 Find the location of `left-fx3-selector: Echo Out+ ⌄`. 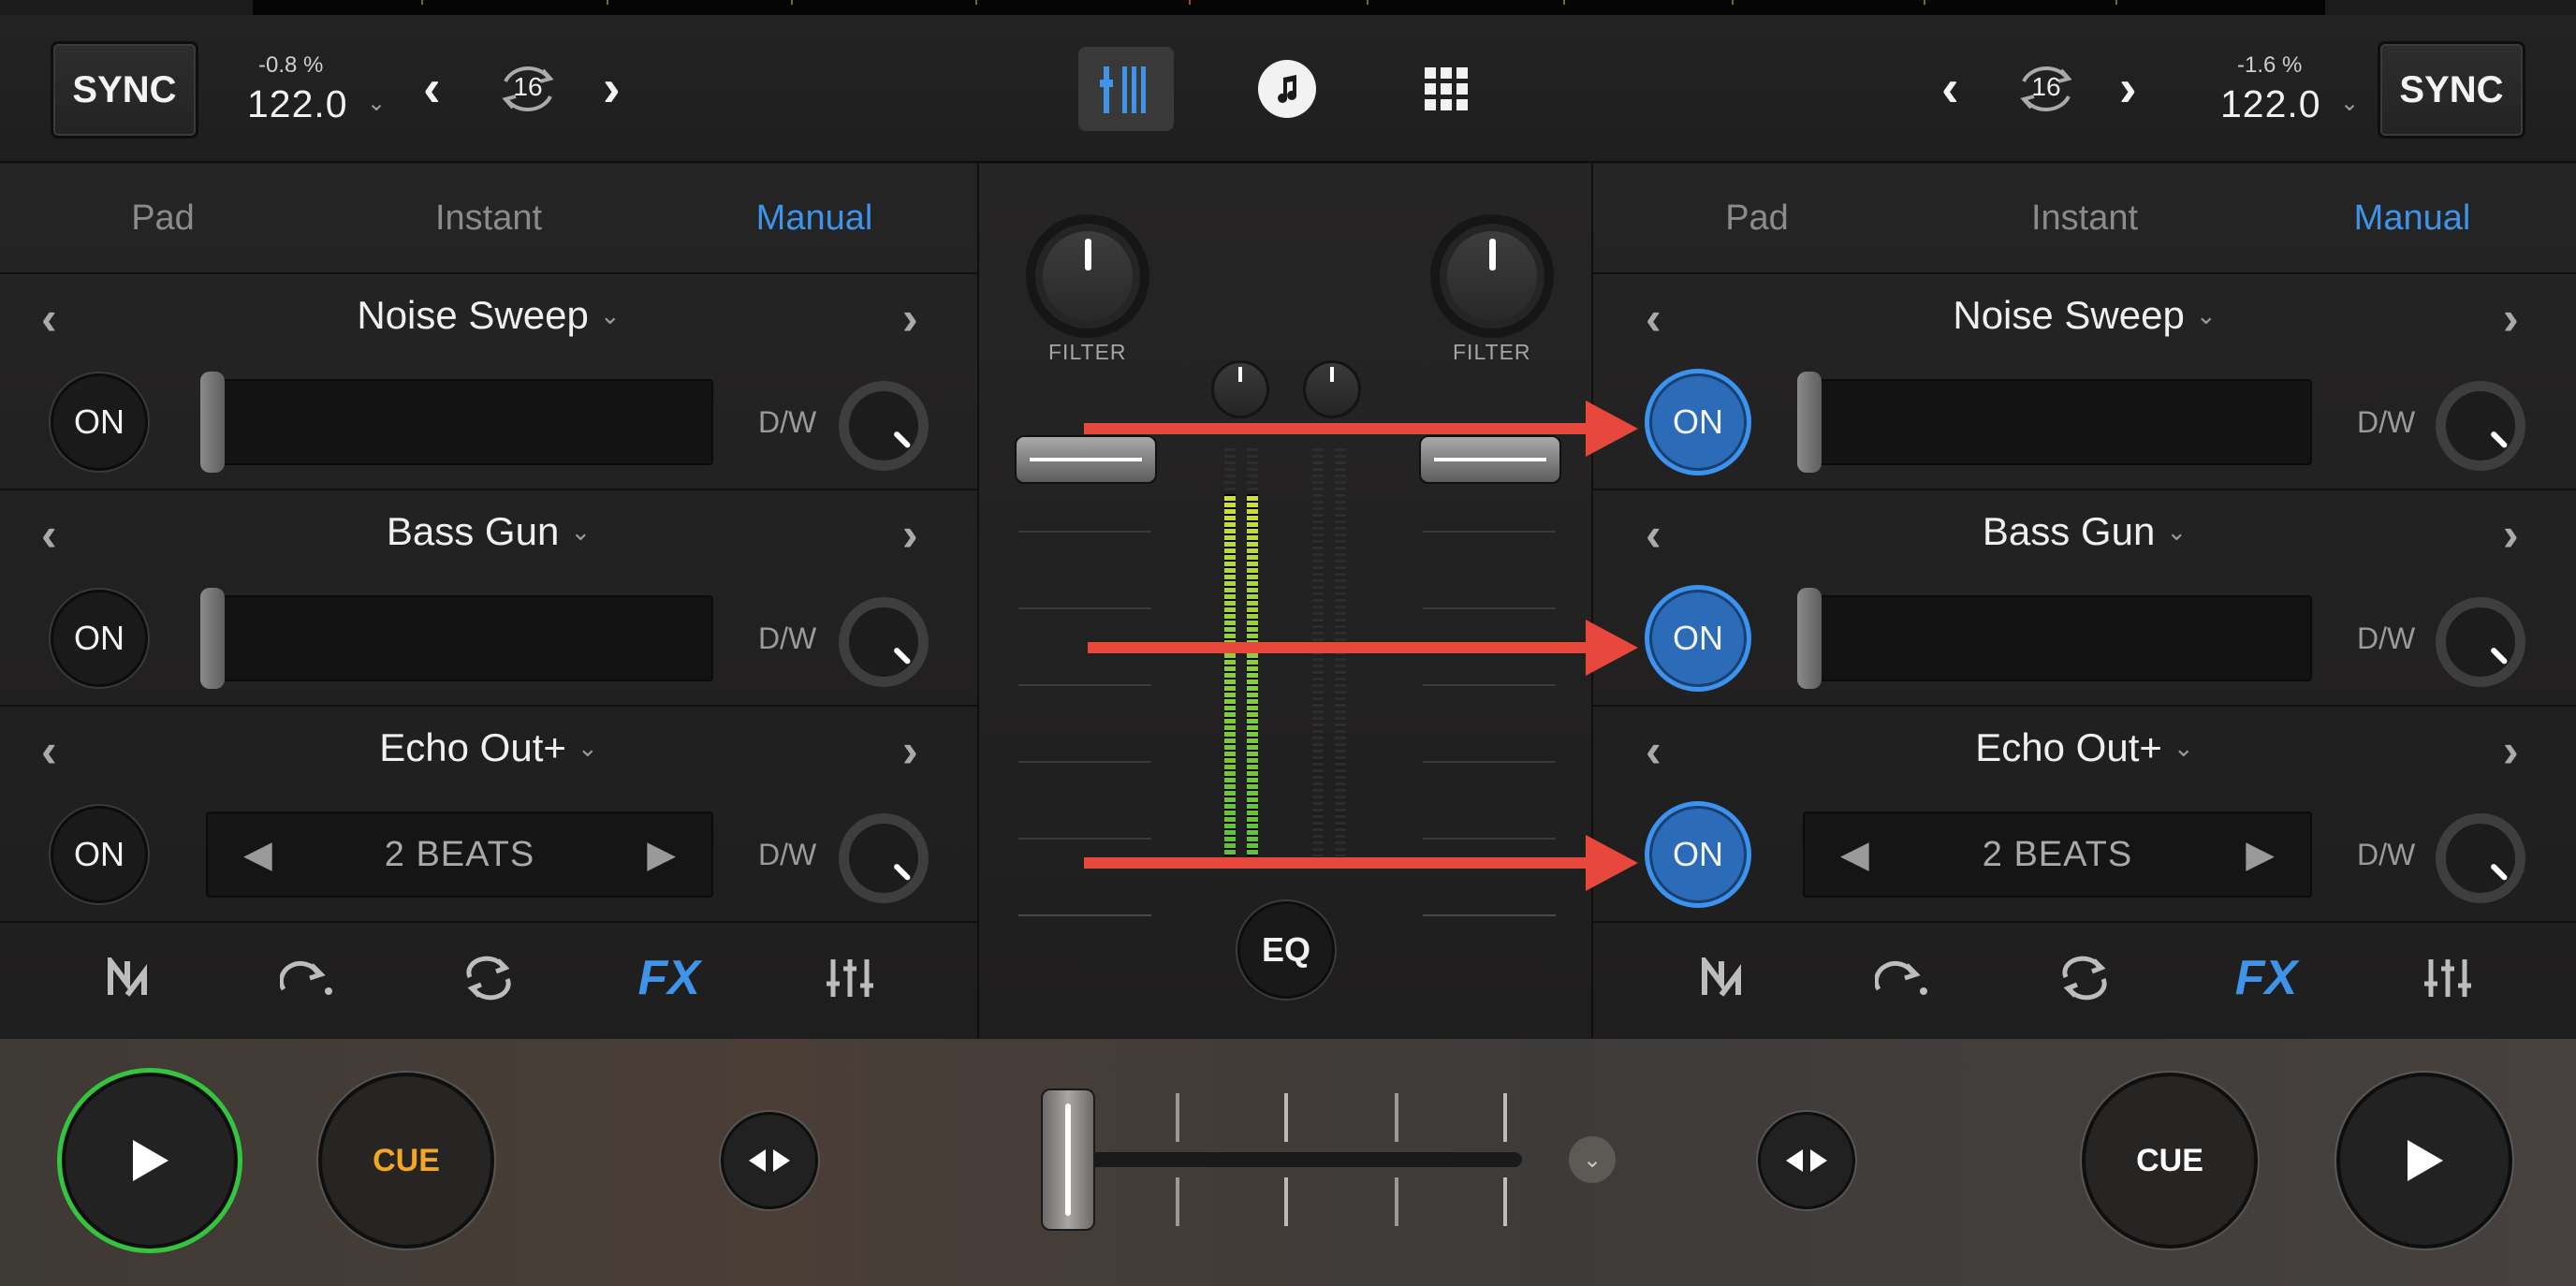

left-fx3-selector: Echo Out+ ⌄ is located at coordinates (488, 748).